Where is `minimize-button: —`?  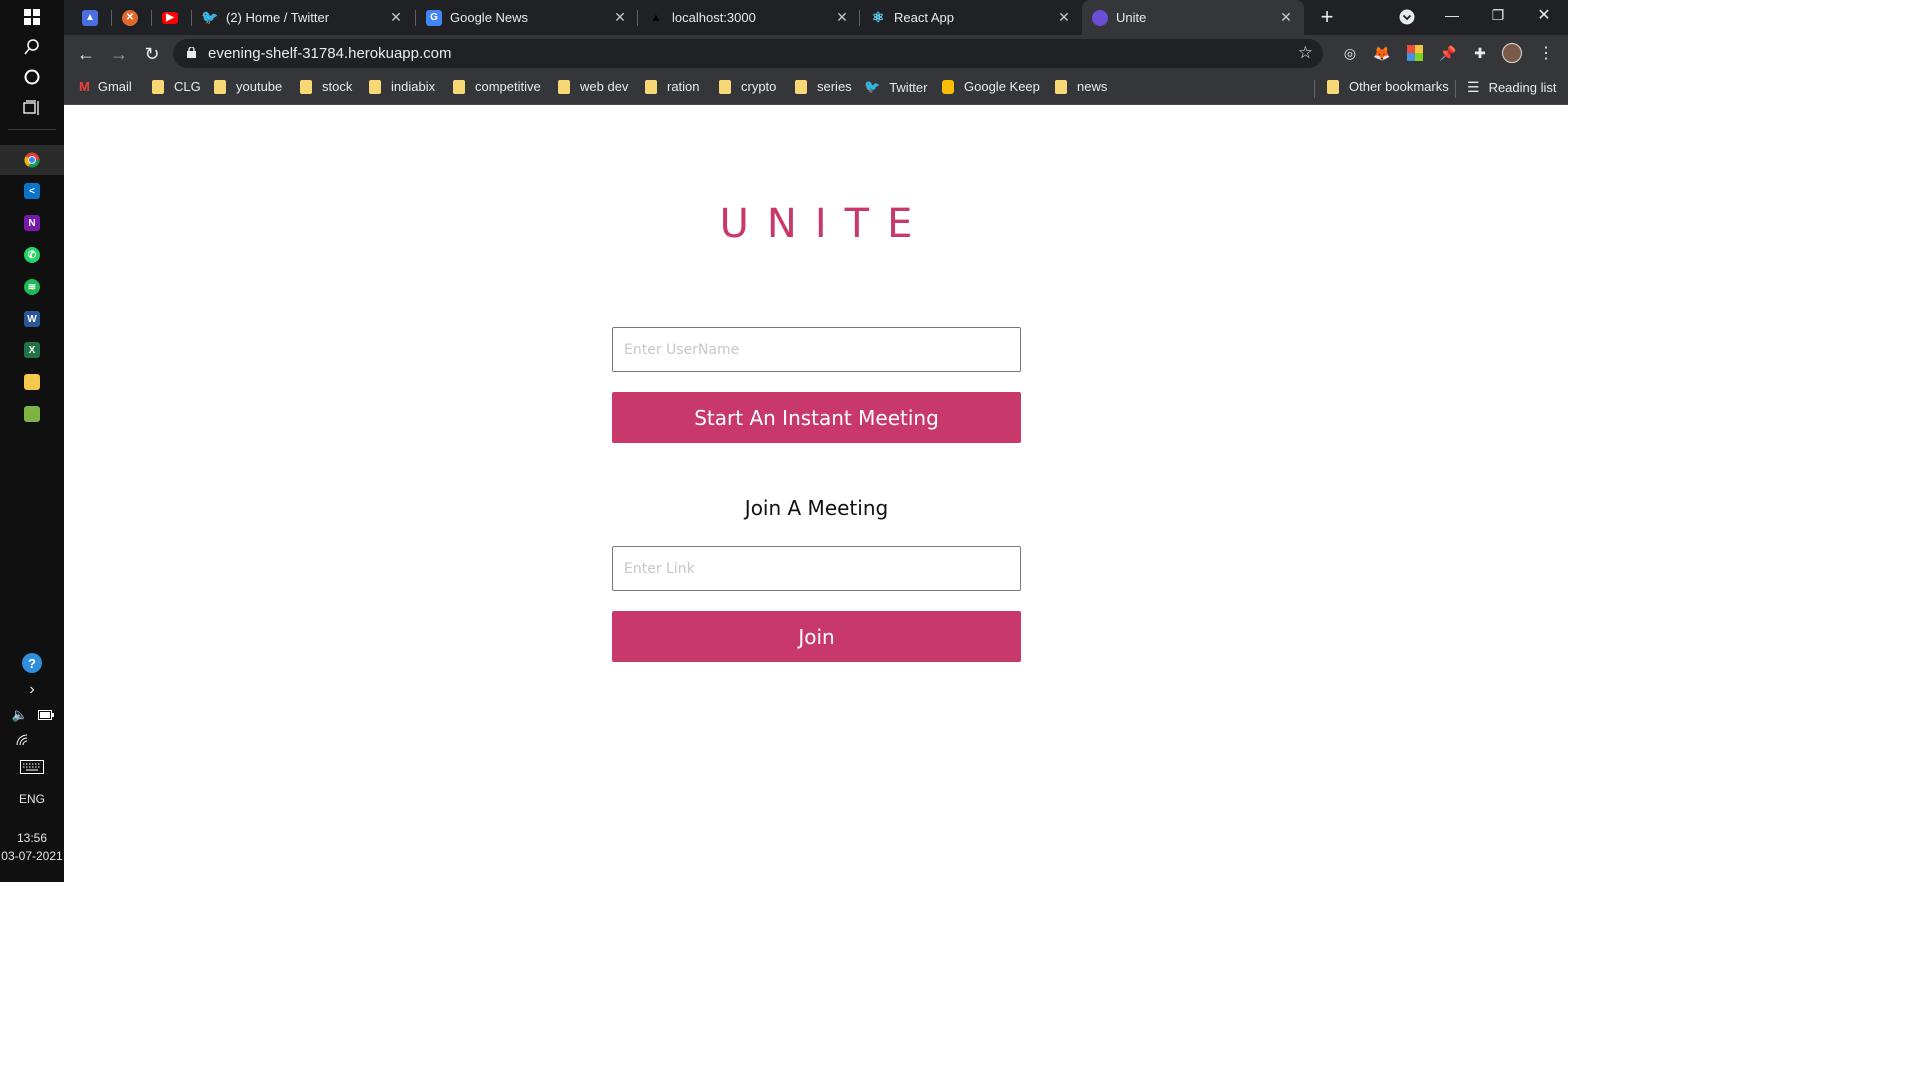
minimize-button: — is located at coordinates (1452, 15).